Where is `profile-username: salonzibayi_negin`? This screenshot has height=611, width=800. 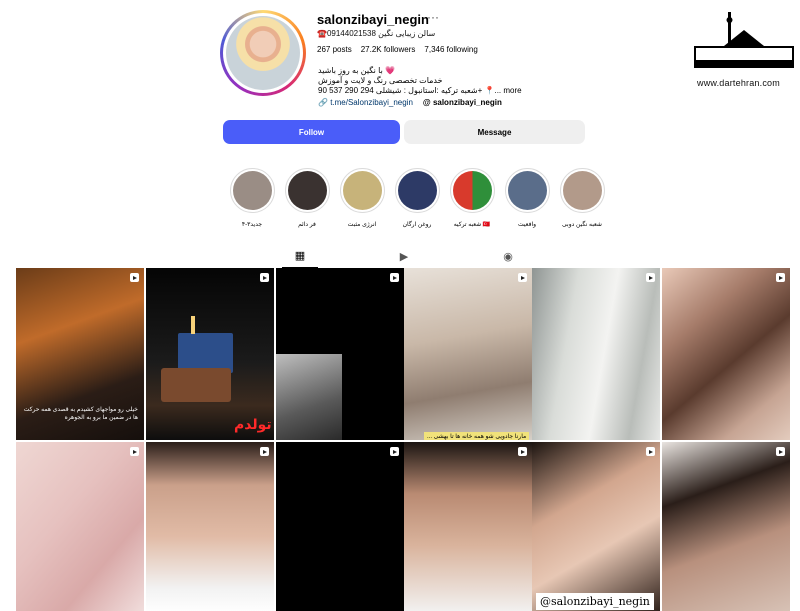
profile-username: salonzibayi_negin is located at coordinates (373, 19).